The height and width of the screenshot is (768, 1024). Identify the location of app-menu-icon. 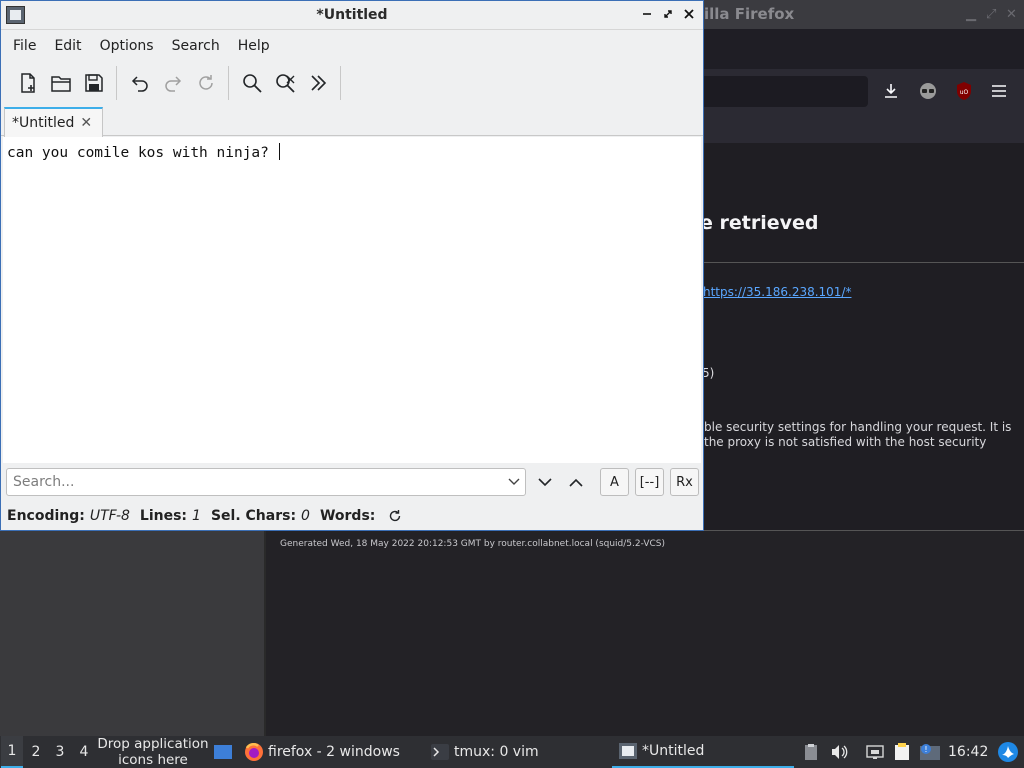
(1008, 752).